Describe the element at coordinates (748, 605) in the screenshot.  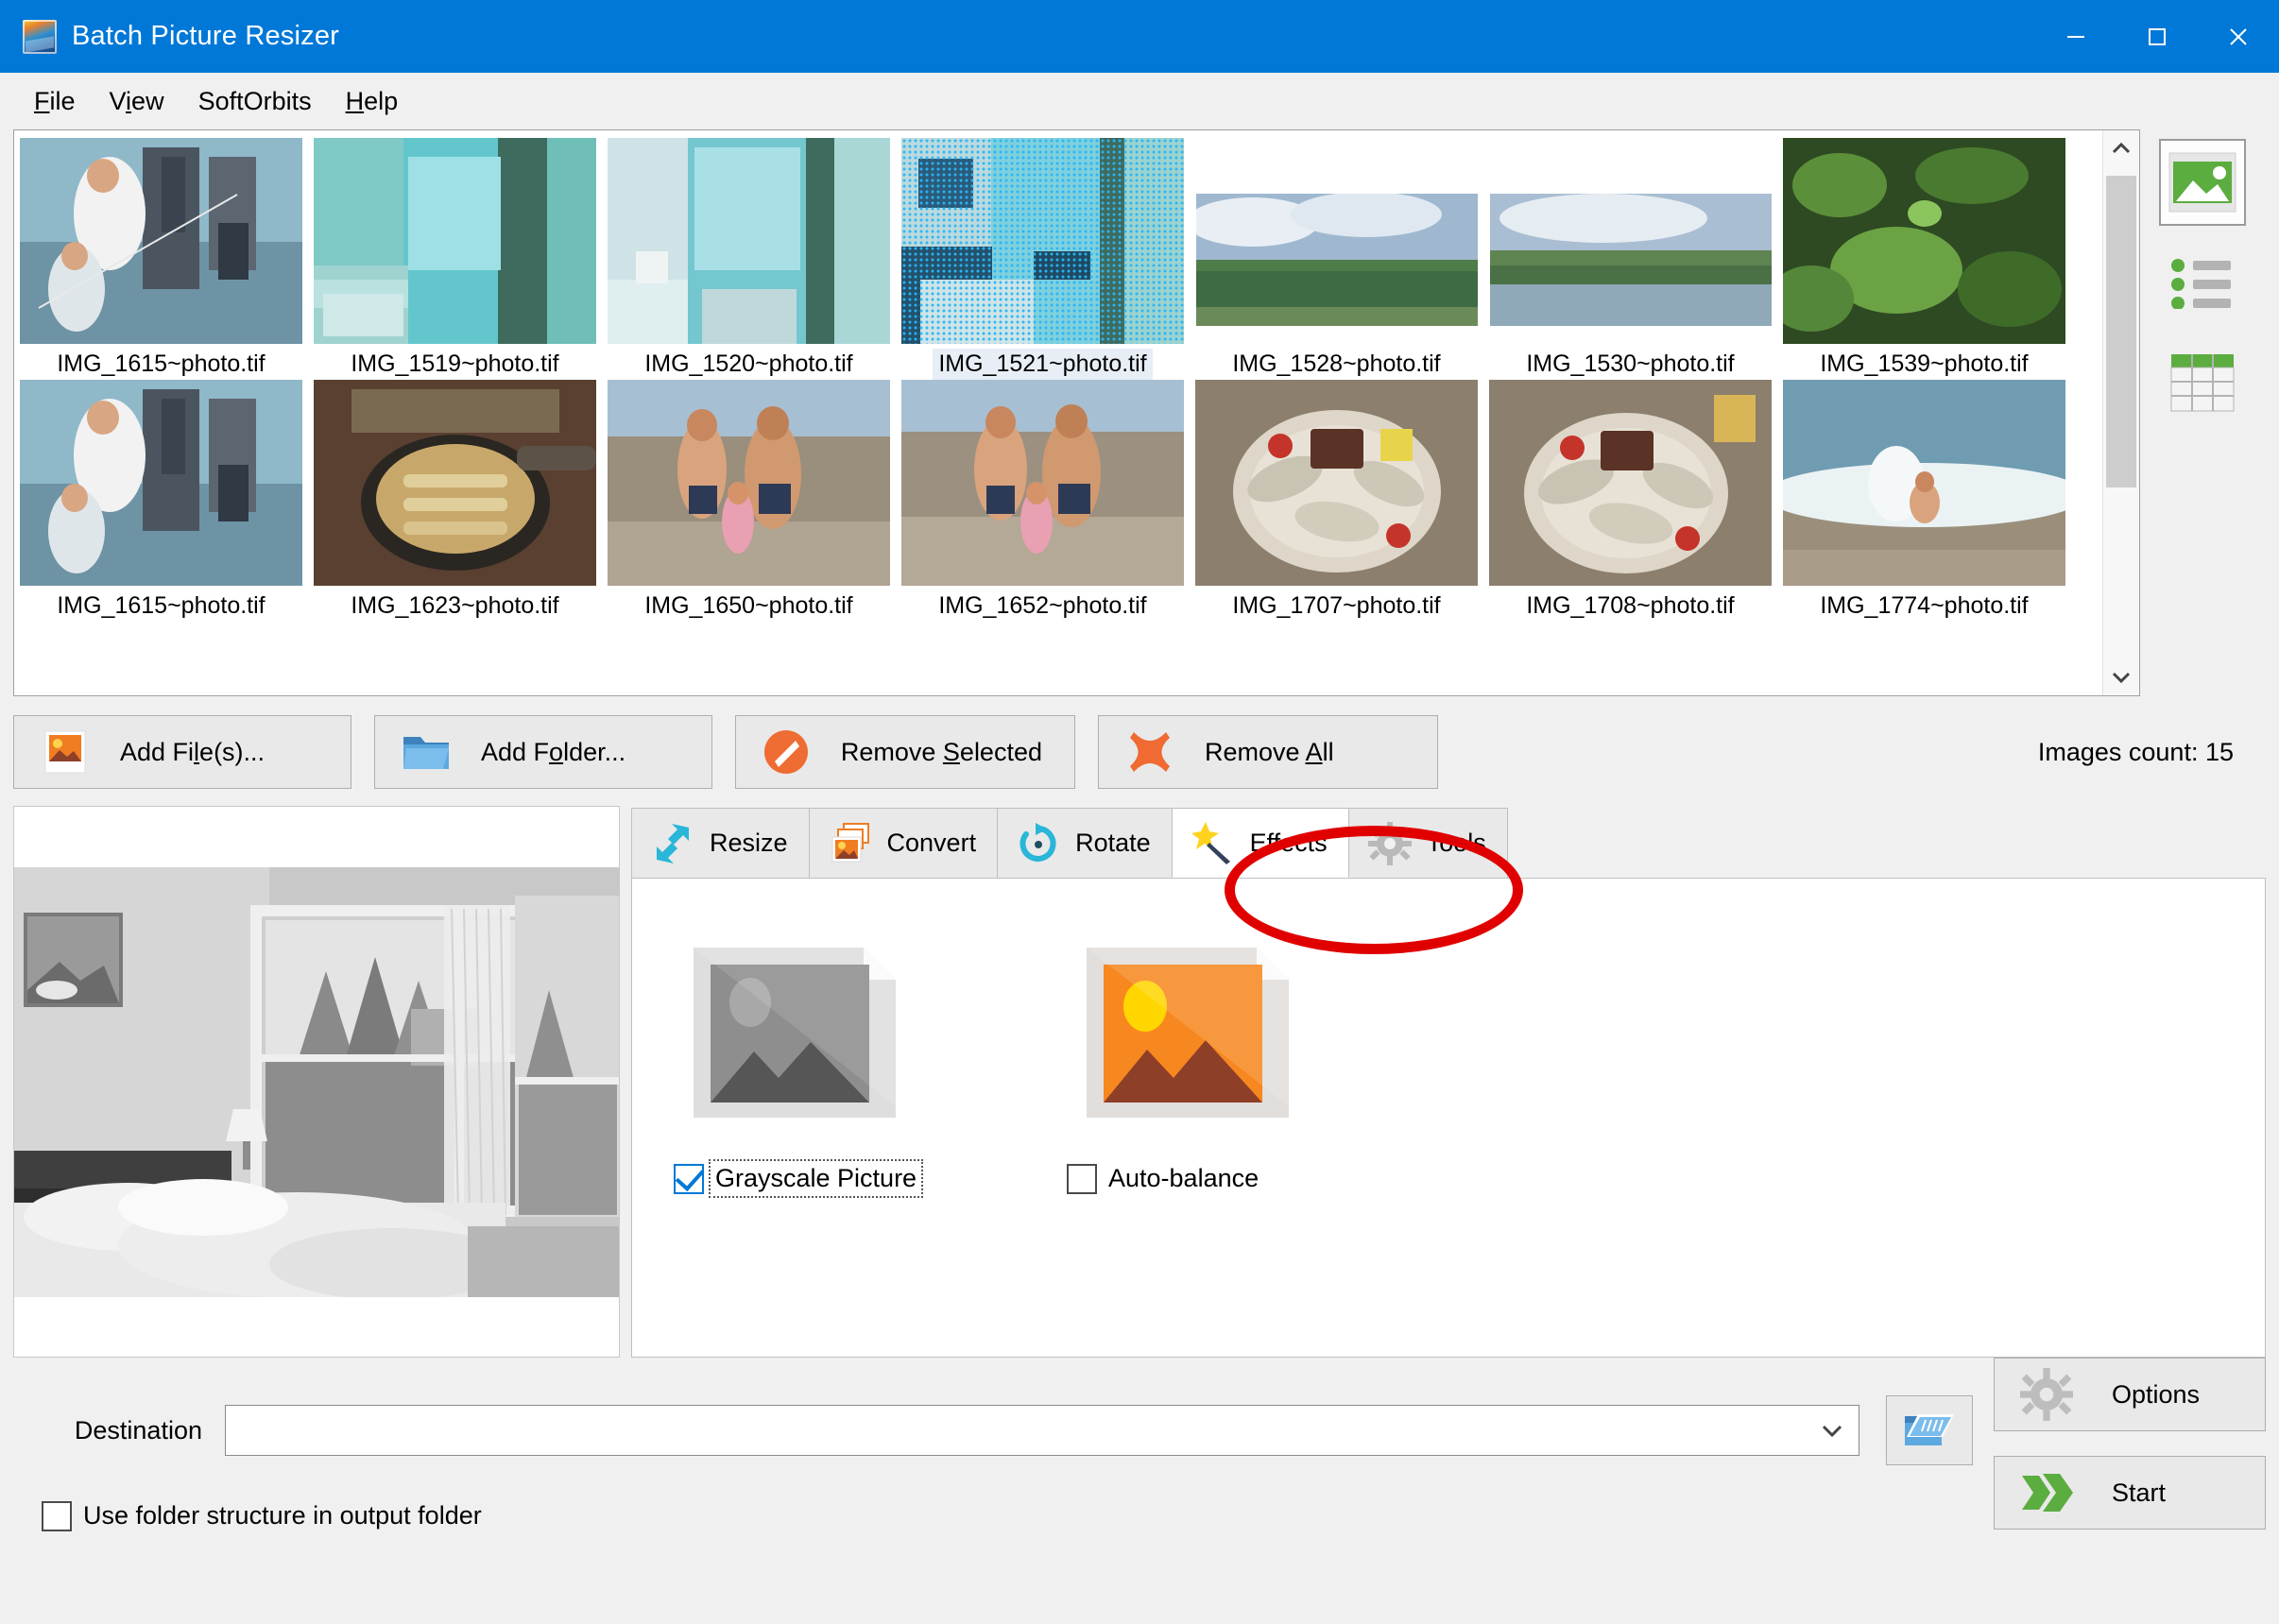
I see `thumbnail-label: IMG_1650~photo.tif` at that location.